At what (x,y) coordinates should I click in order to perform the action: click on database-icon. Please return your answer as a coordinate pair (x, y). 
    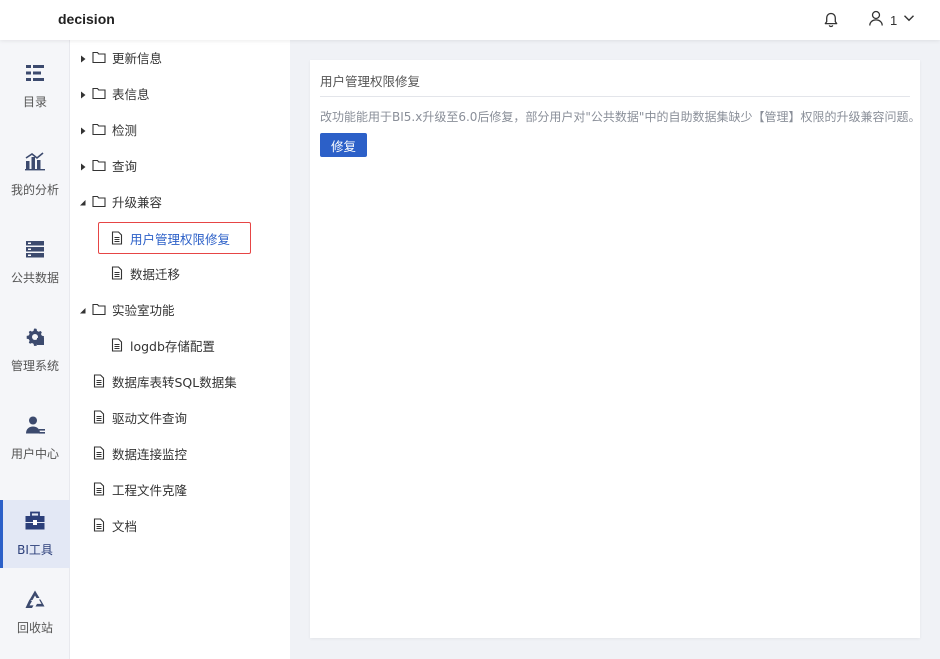
    Looking at the image, I should click on (35, 251).